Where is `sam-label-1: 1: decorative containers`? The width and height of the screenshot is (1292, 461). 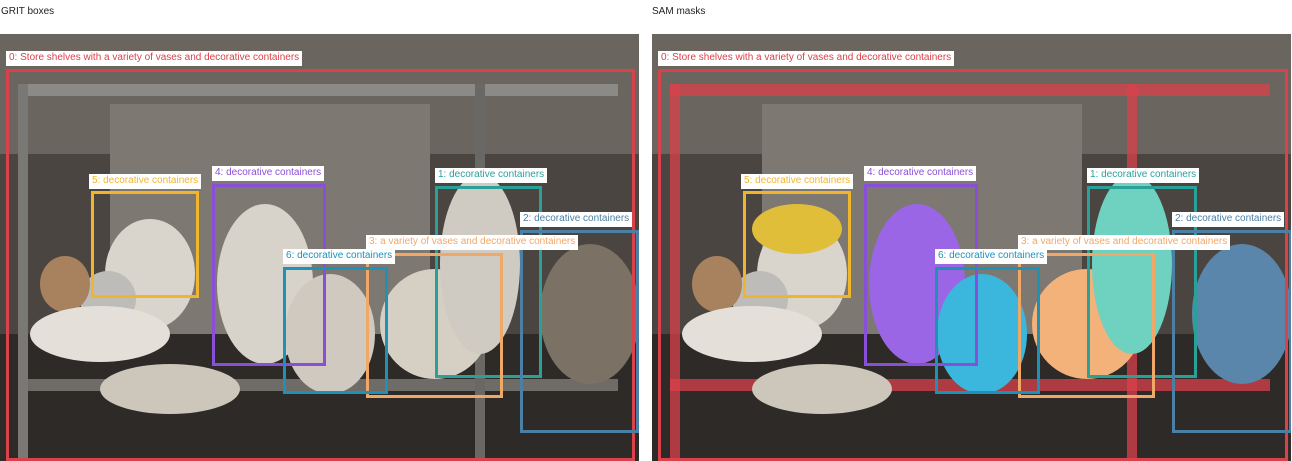
sam-label-1: 1: decorative containers is located at coordinates (1143, 175).